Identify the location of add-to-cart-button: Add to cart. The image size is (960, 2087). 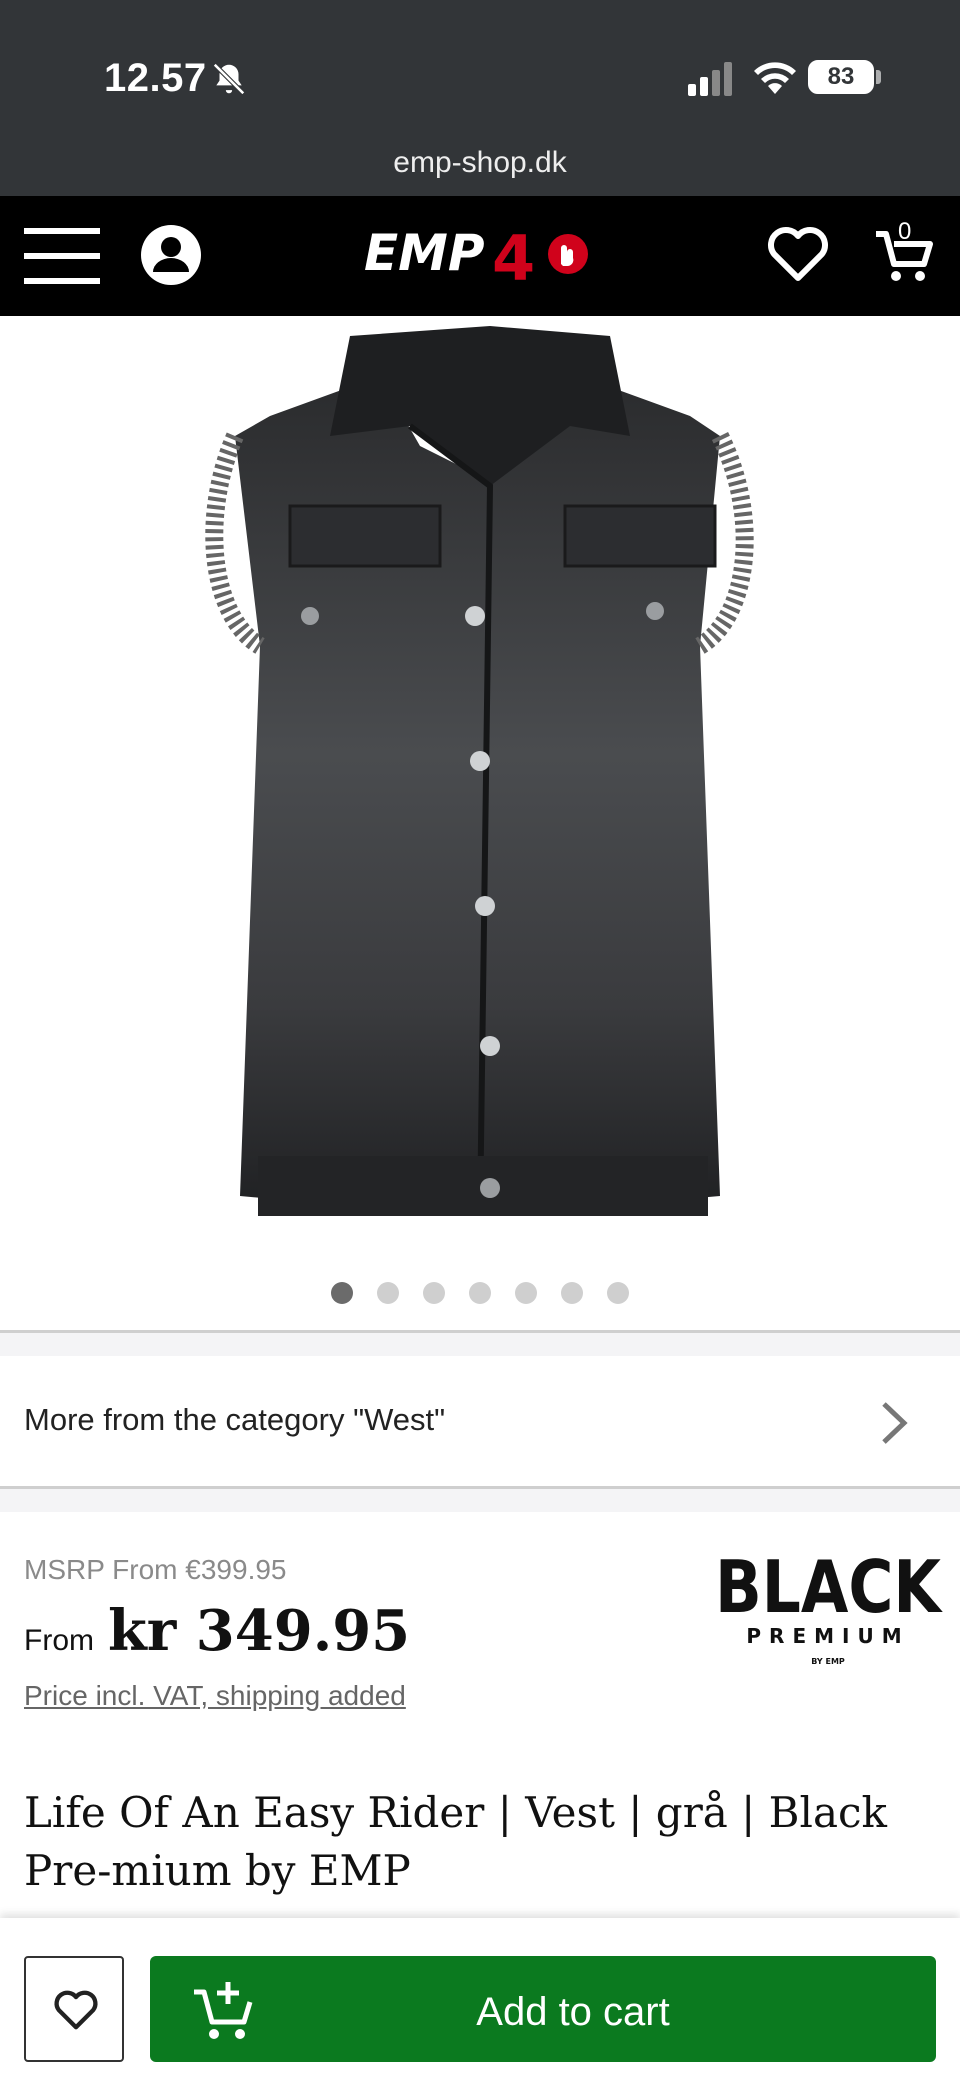
(543, 2009).